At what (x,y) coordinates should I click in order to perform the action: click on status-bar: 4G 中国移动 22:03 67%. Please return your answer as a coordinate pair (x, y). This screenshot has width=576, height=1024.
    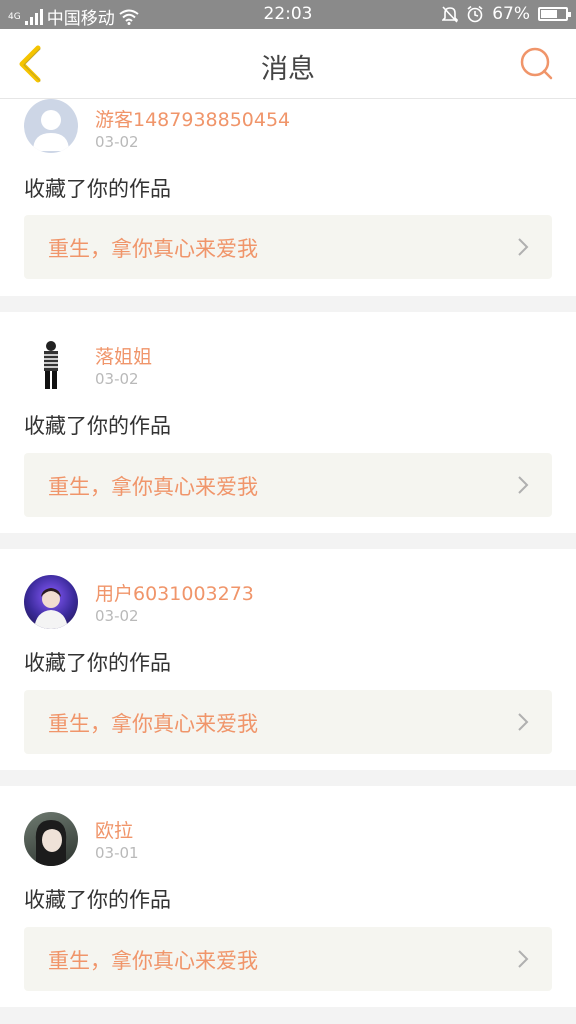
    Looking at the image, I should click on (288, 14).